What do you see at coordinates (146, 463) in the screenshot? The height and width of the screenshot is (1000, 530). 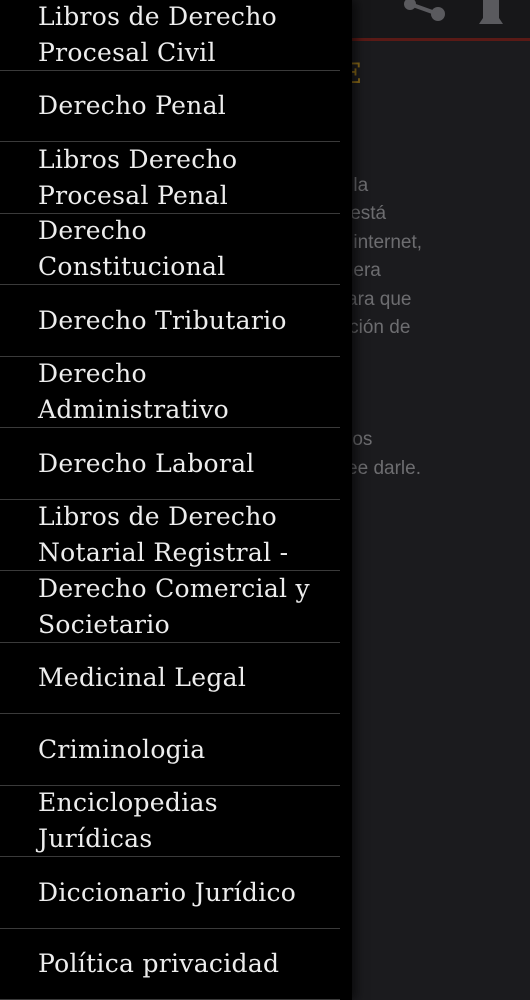 I see `nav-item-label: Derecho Laboral` at bounding box center [146, 463].